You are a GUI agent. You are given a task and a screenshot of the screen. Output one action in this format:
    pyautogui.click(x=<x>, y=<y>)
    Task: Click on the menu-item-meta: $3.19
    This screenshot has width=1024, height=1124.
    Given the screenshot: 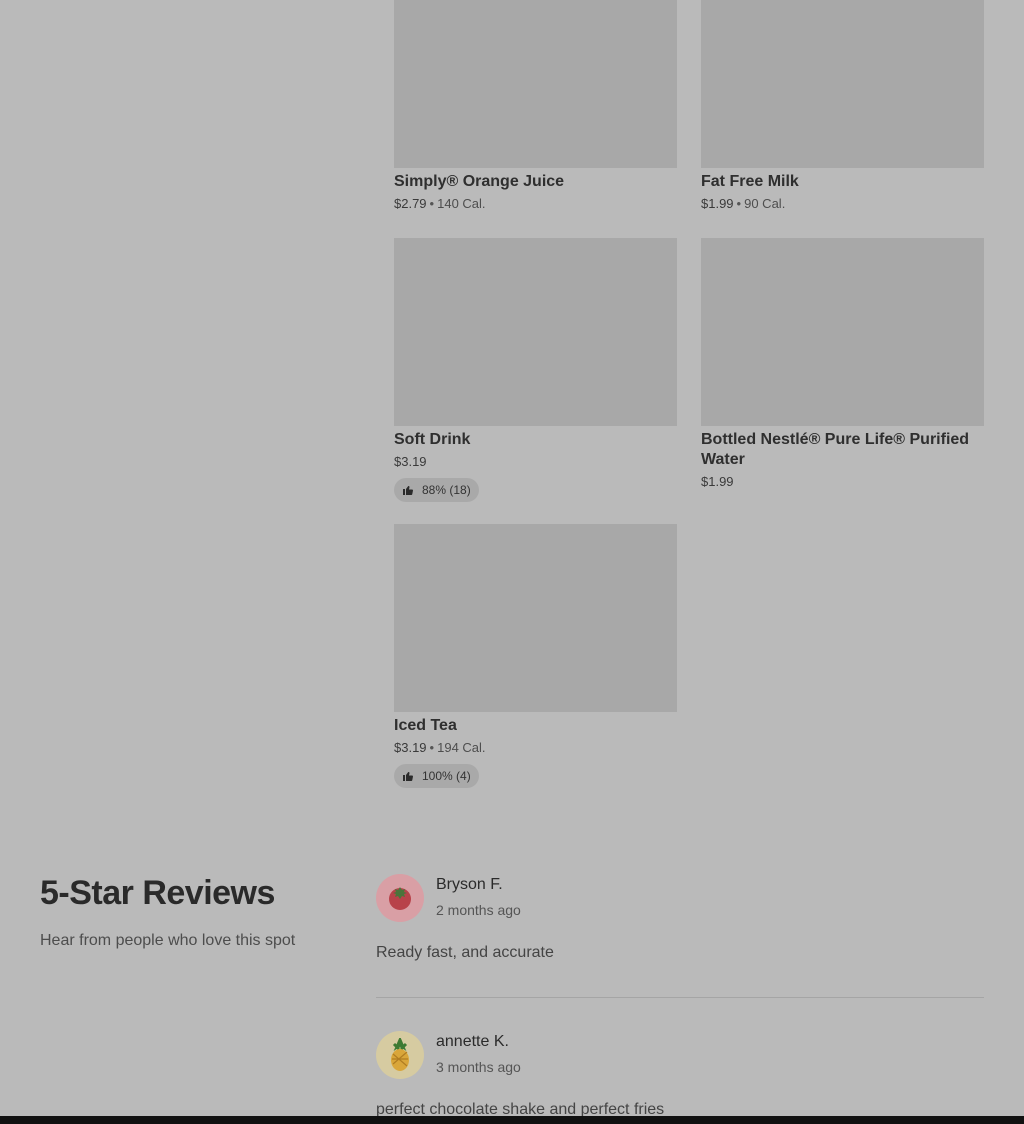 What is the action you would take?
    pyautogui.click(x=535, y=462)
    